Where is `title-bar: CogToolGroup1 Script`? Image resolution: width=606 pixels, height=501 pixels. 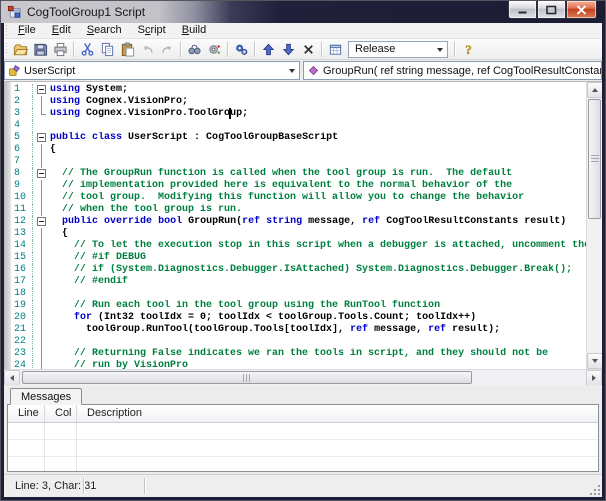
title-bar: CogToolGroup1 Script is located at coordinates (303, 12).